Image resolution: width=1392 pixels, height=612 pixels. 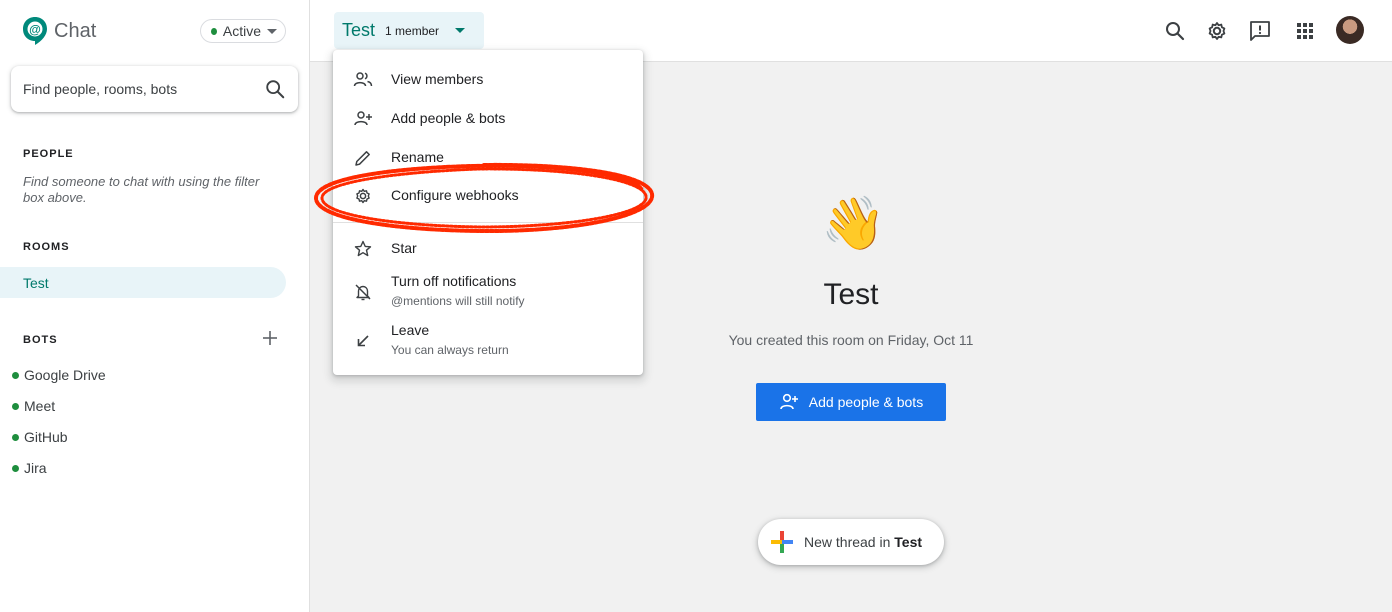 I want to click on search-input, so click(x=143, y=89).